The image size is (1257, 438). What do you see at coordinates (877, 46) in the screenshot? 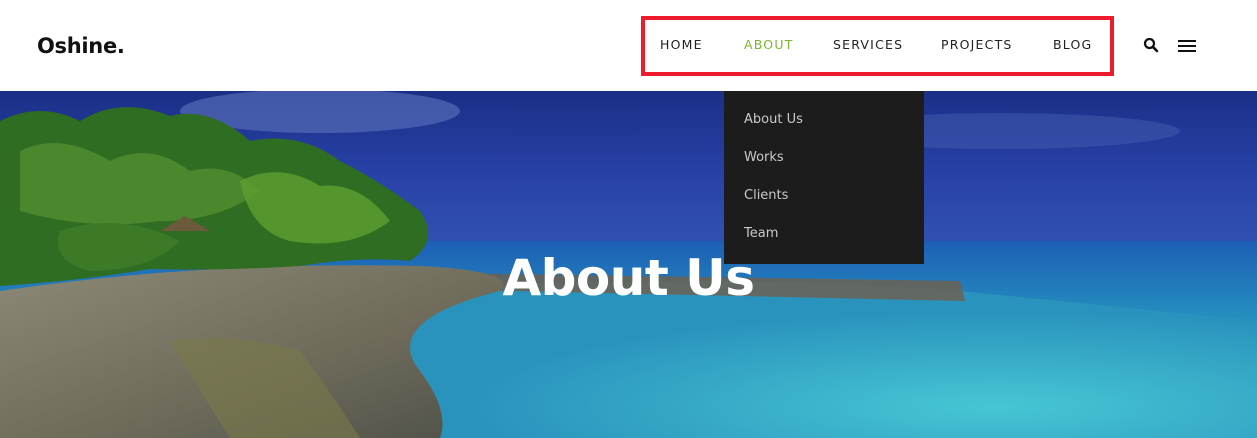
I see `nav-highlight-box` at bounding box center [877, 46].